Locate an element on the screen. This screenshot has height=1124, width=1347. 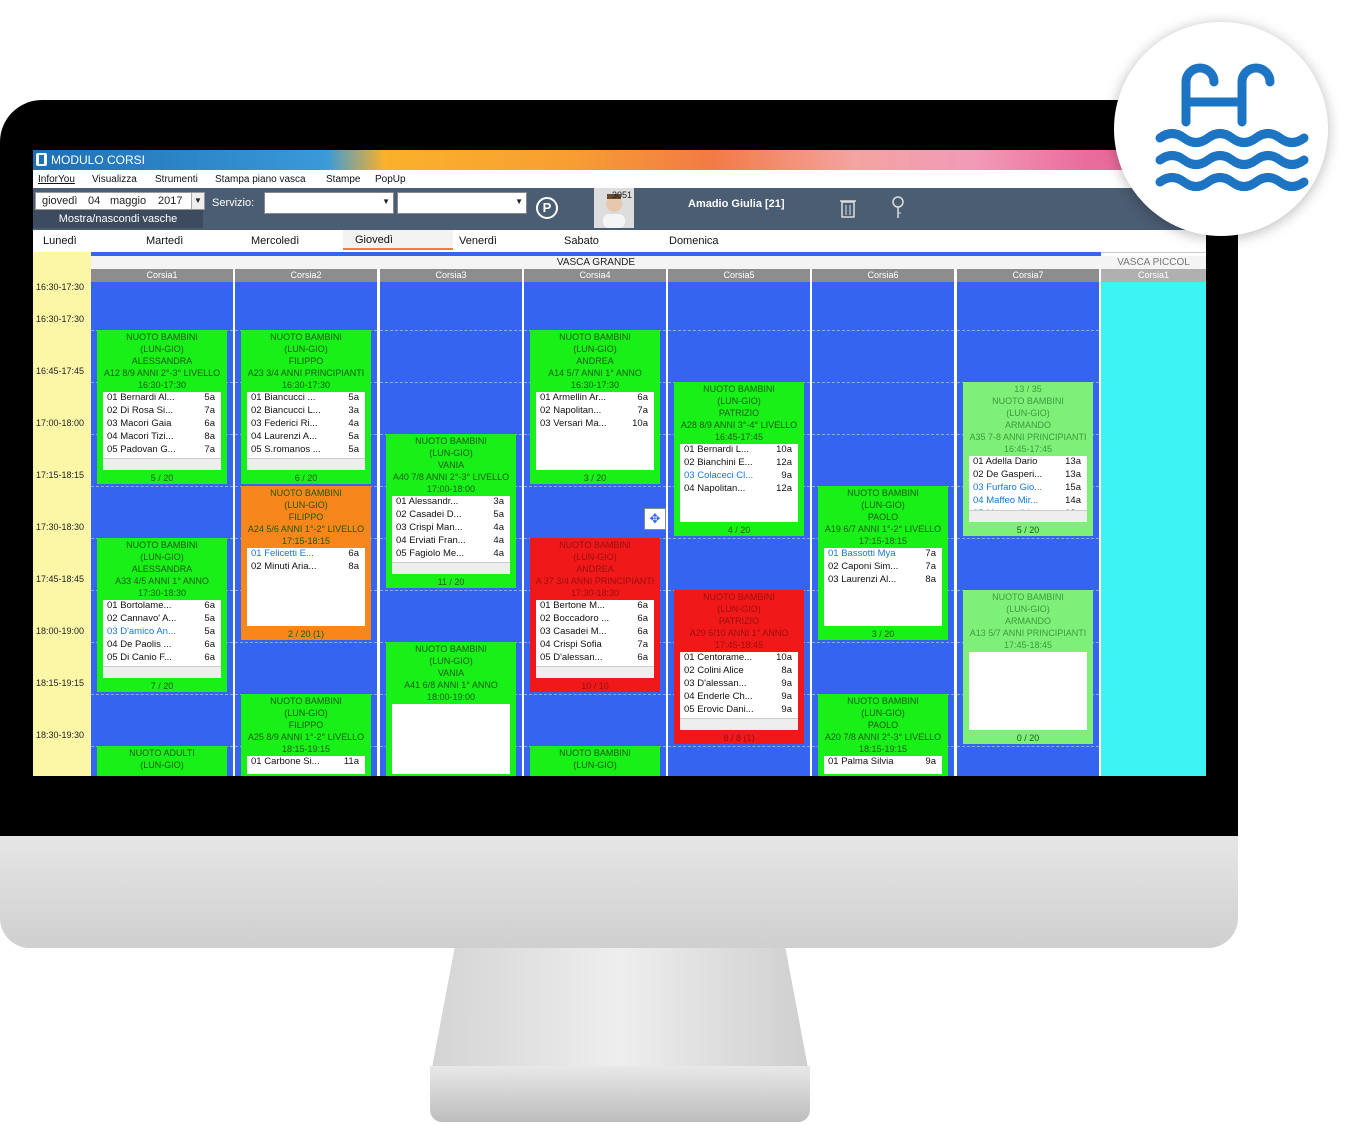
menu-inforyou: InforYou is located at coordinates (56, 179).